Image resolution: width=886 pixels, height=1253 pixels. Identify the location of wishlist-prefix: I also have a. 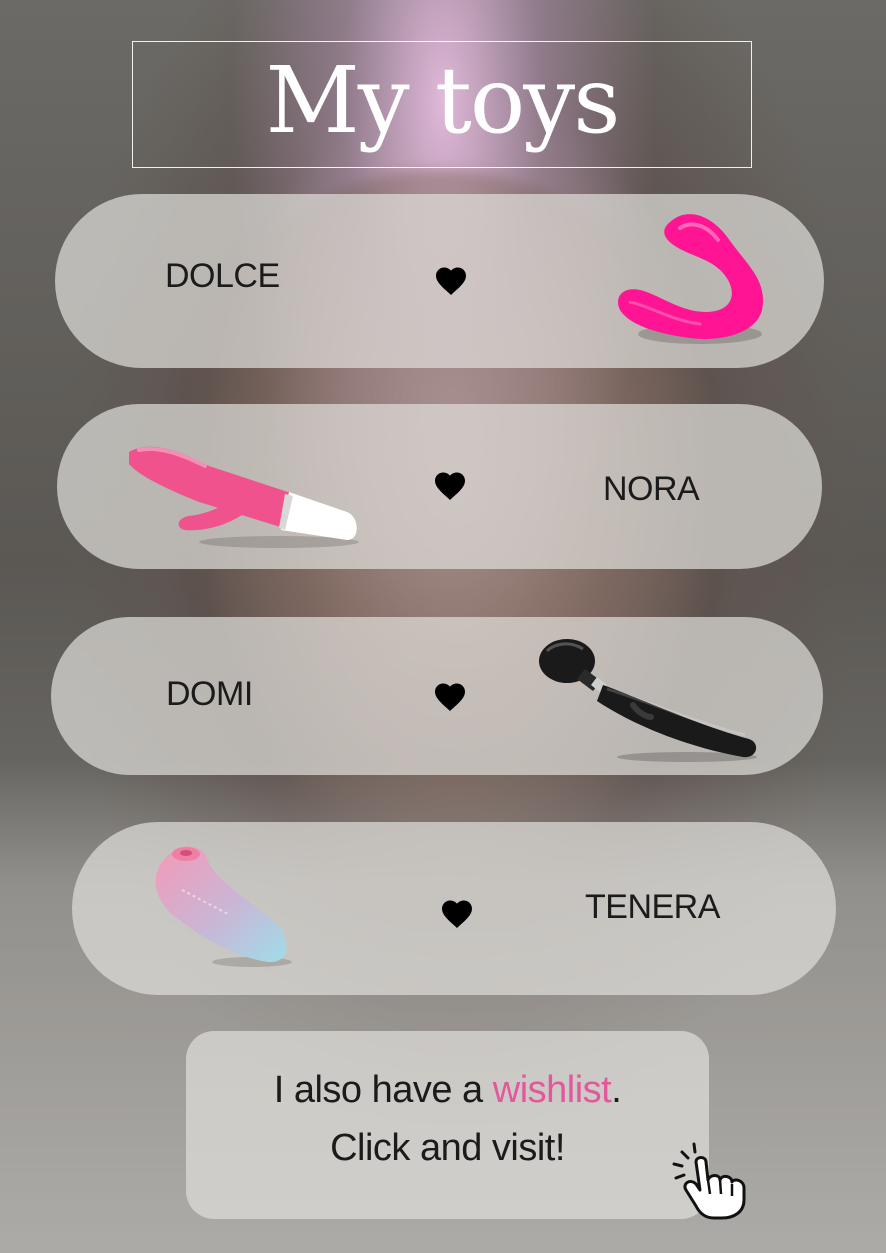
(383, 1090).